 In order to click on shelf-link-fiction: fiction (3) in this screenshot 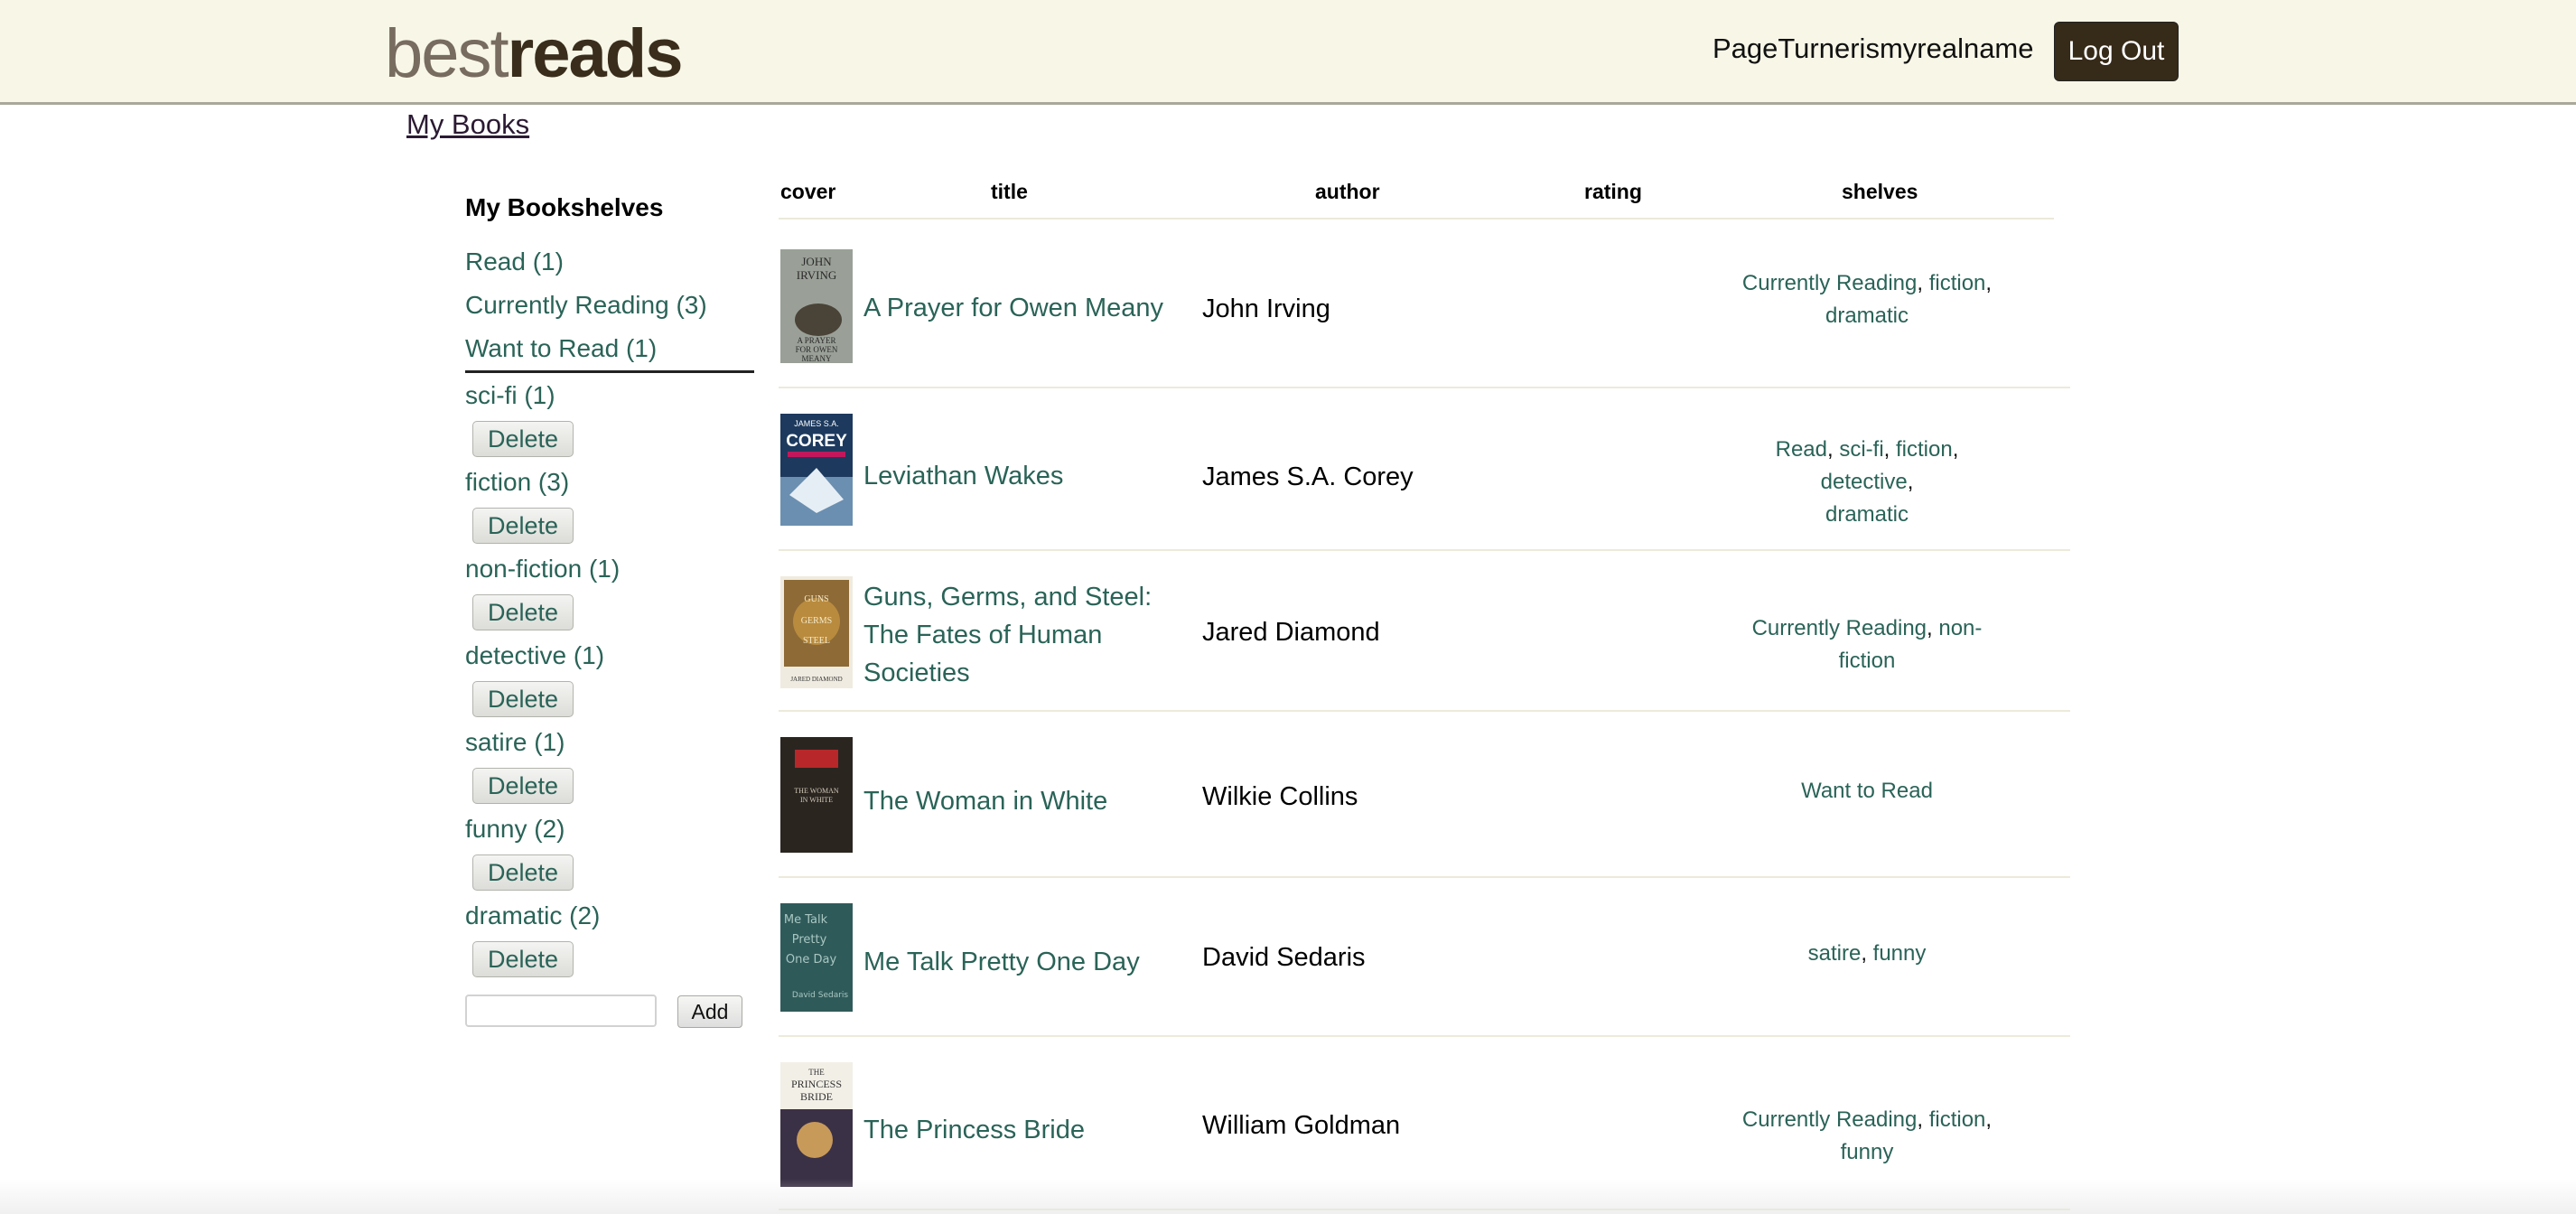, I will do `click(517, 482)`.